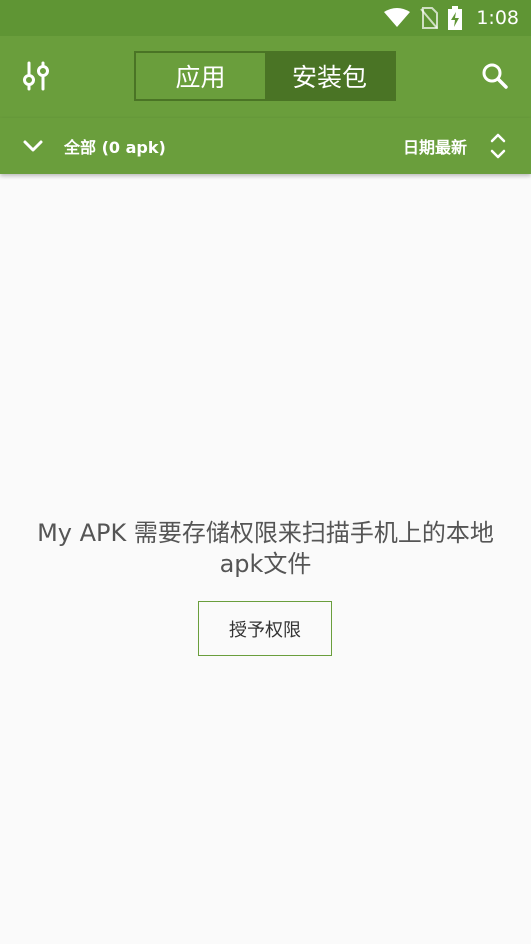 The image size is (531, 944). What do you see at coordinates (455, 18) in the screenshot?
I see `battery-charging-icon` at bounding box center [455, 18].